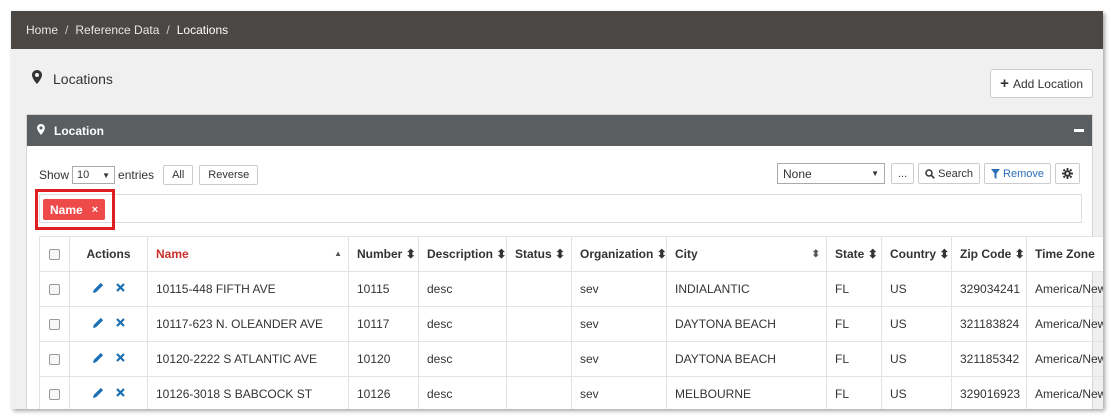 The height and width of the screenshot is (419, 1113). What do you see at coordinates (1017, 173) in the screenshot?
I see `remove-filter-button: Remove` at bounding box center [1017, 173].